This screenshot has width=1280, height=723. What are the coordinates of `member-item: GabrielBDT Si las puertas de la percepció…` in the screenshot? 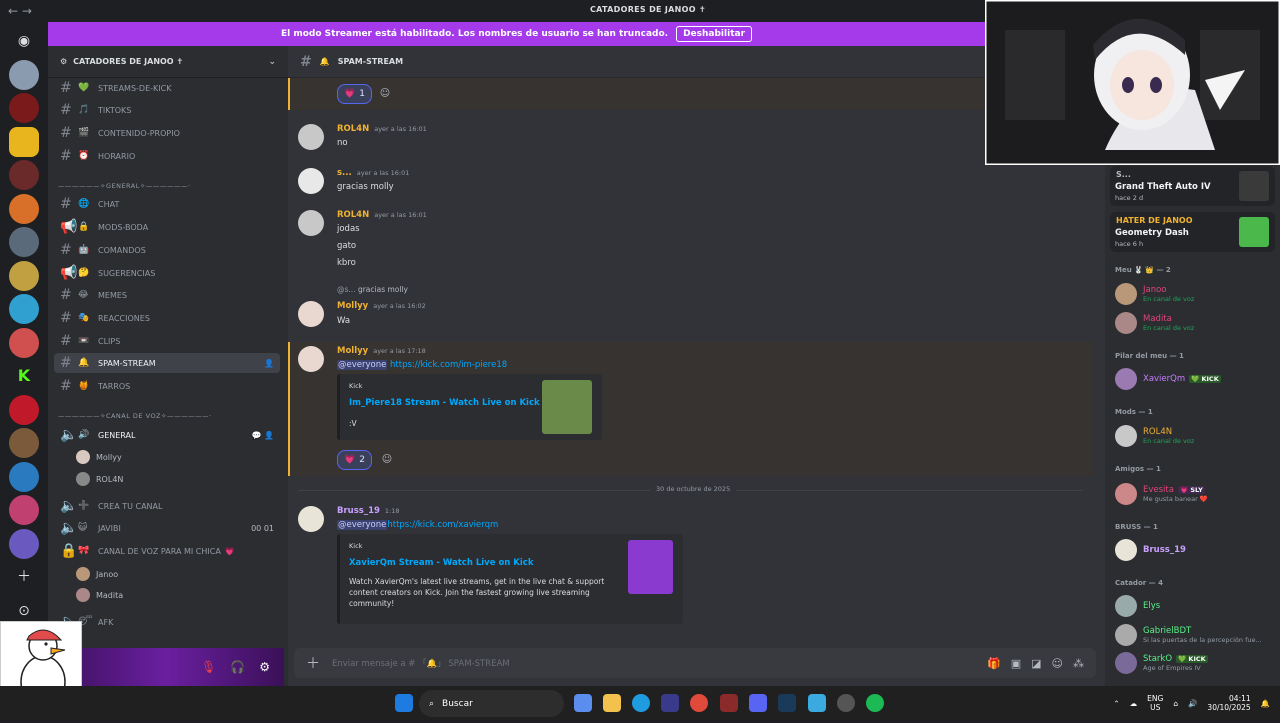 It's located at (1195, 635).